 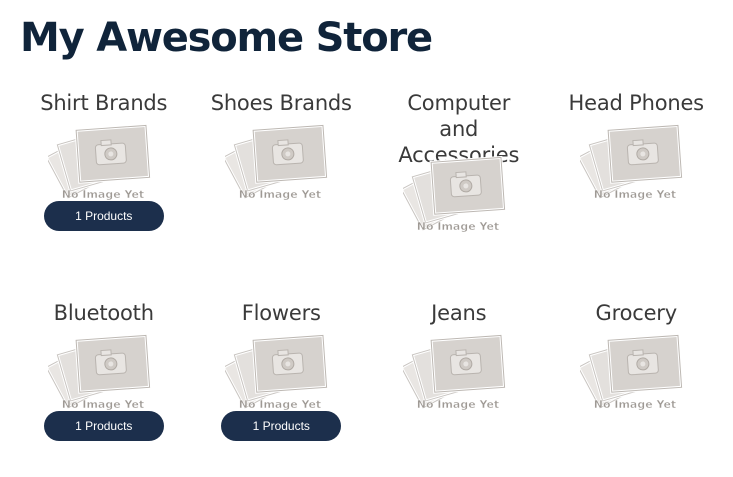 I want to click on category-card-flowers: Flowers No Image Yet 1 Products, so click(x=282, y=385).